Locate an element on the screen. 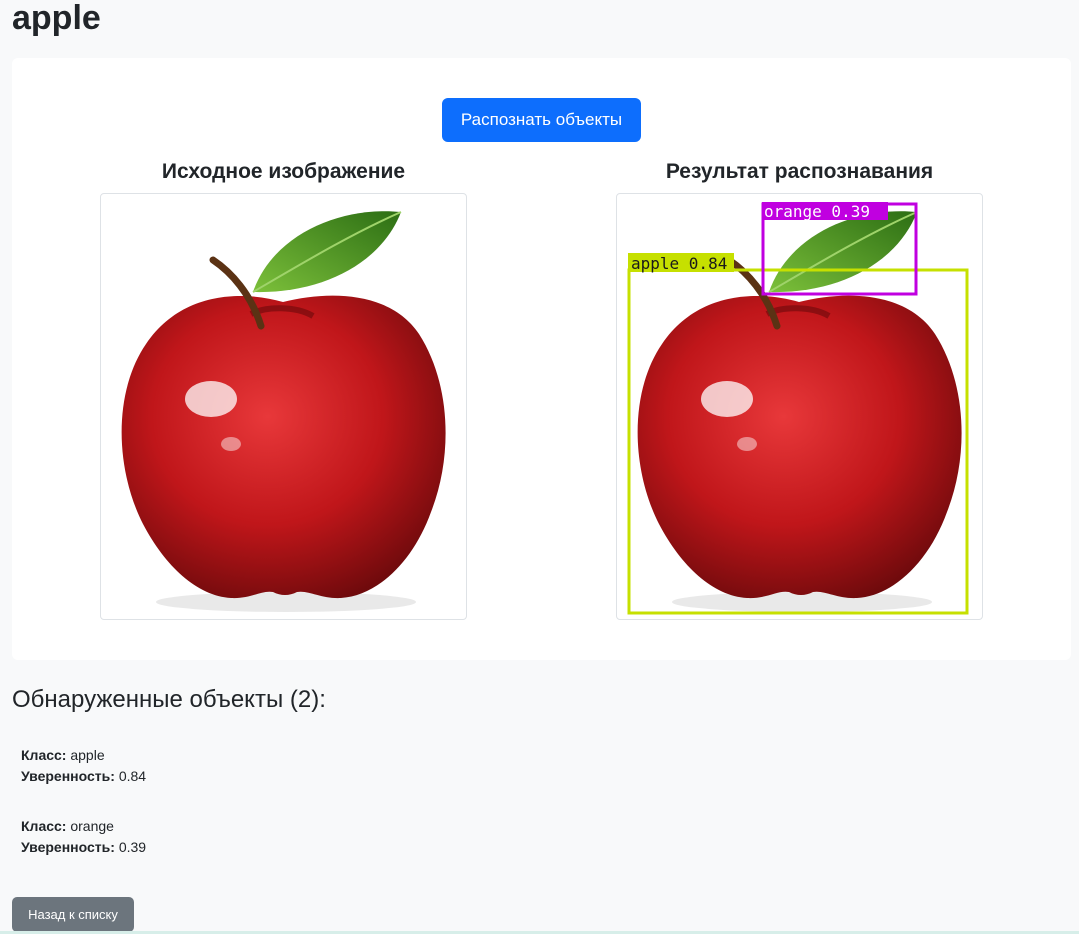 This screenshot has height=934, width=1079. detect-objects-button: Распознать объекты is located at coordinates (541, 120).